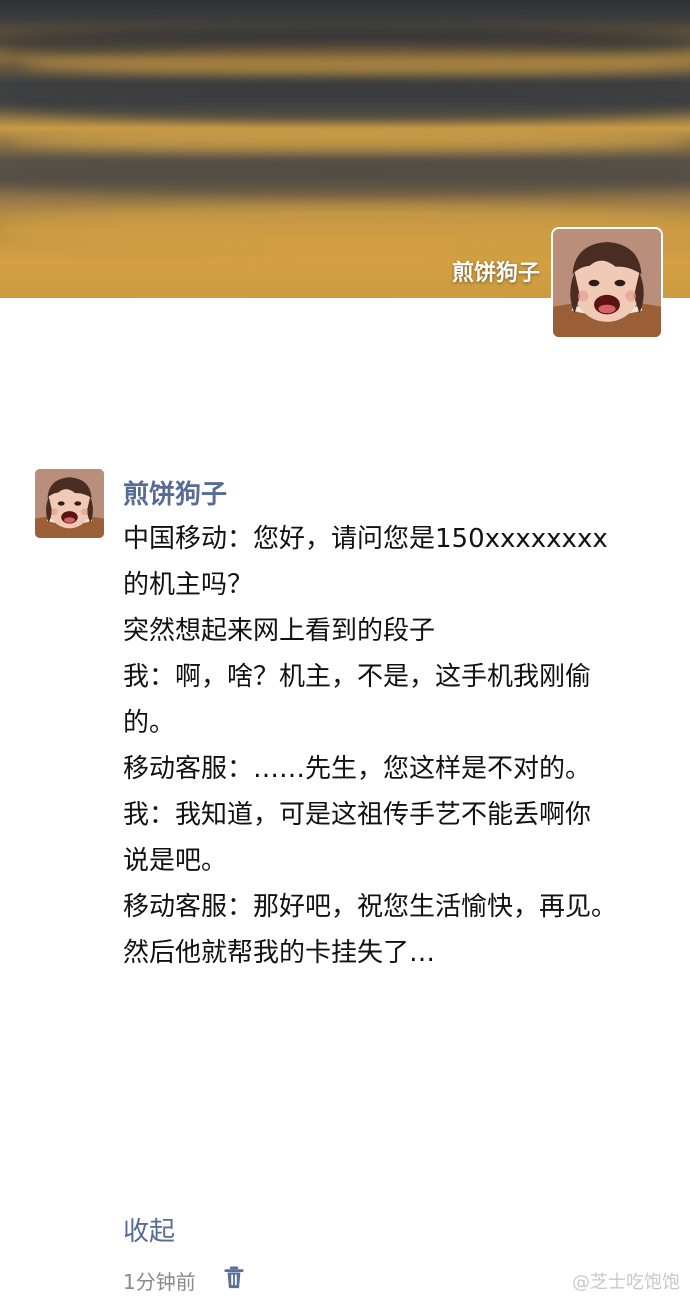 The height and width of the screenshot is (1298, 690). I want to click on post-author-name: 煎饼狗子, so click(175, 492).